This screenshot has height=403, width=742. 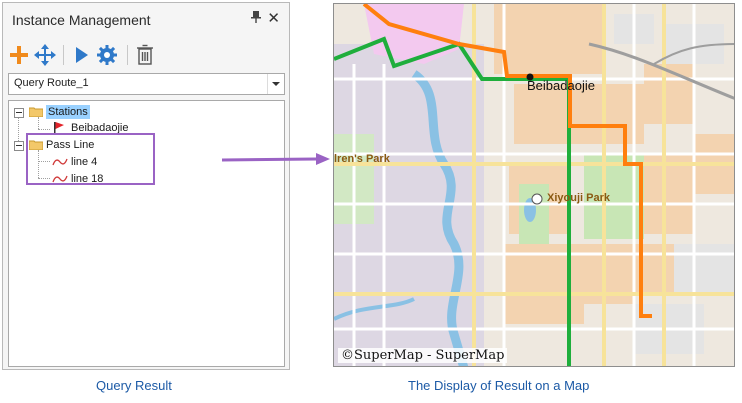 I want to click on caption-map-display: The Display of Result on a Map, so click(x=499, y=385).